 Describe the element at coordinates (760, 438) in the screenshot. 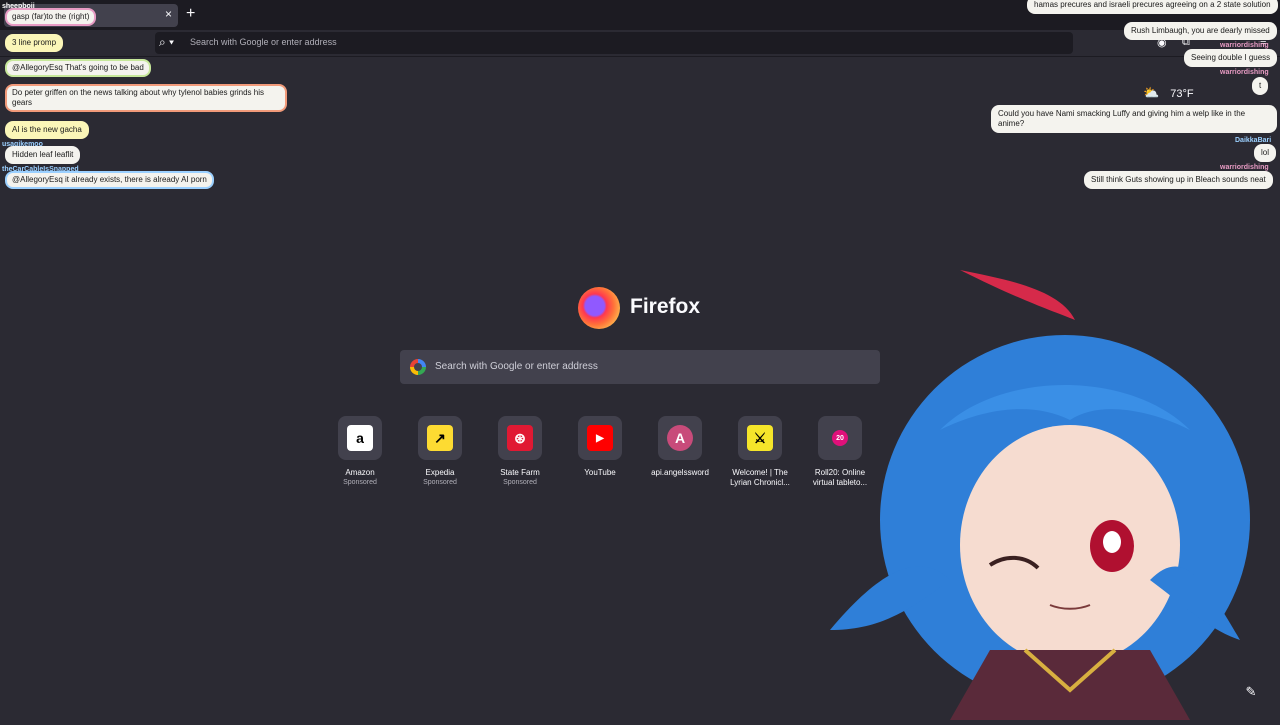

I see `crossed-swords-icon: ⚔` at that location.